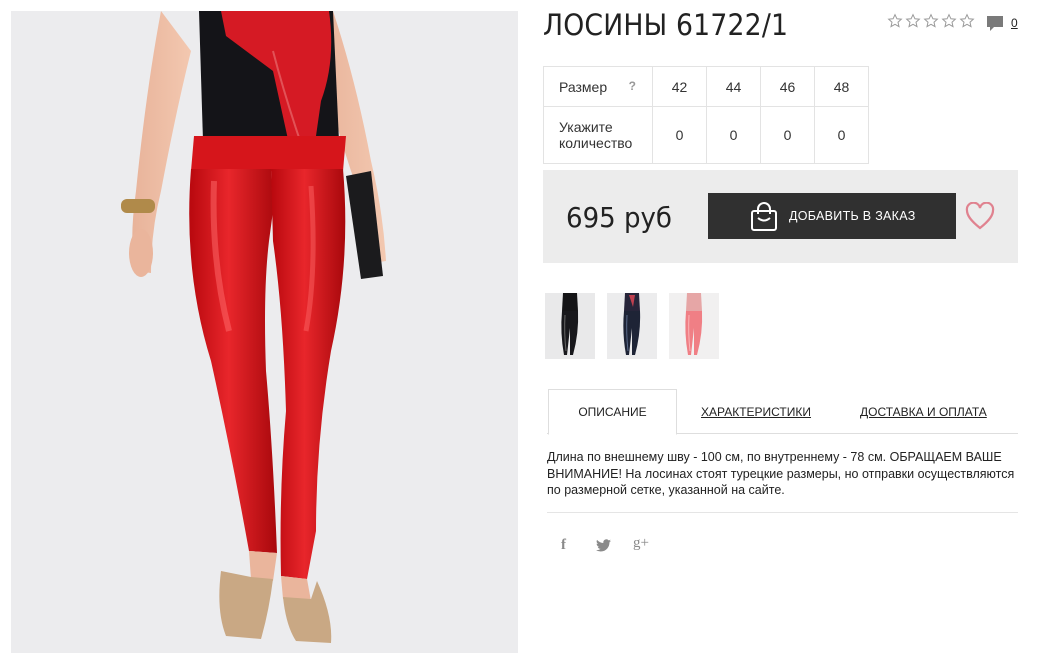 The height and width of the screenshot is (653, 1041). Describe the element at coordinates (995, 23) in the screenshot. I see `comment-icon` at that location.